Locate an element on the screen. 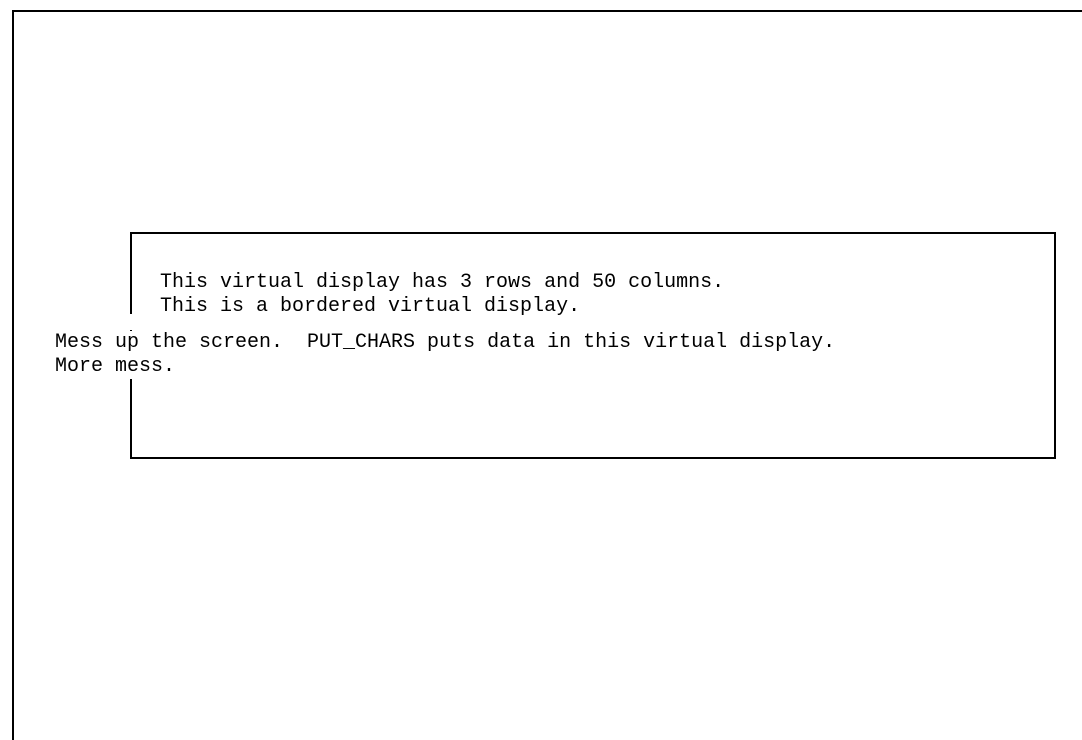  pasteboard-mess-line-2: More mess. is located at coordinates (115, 367).